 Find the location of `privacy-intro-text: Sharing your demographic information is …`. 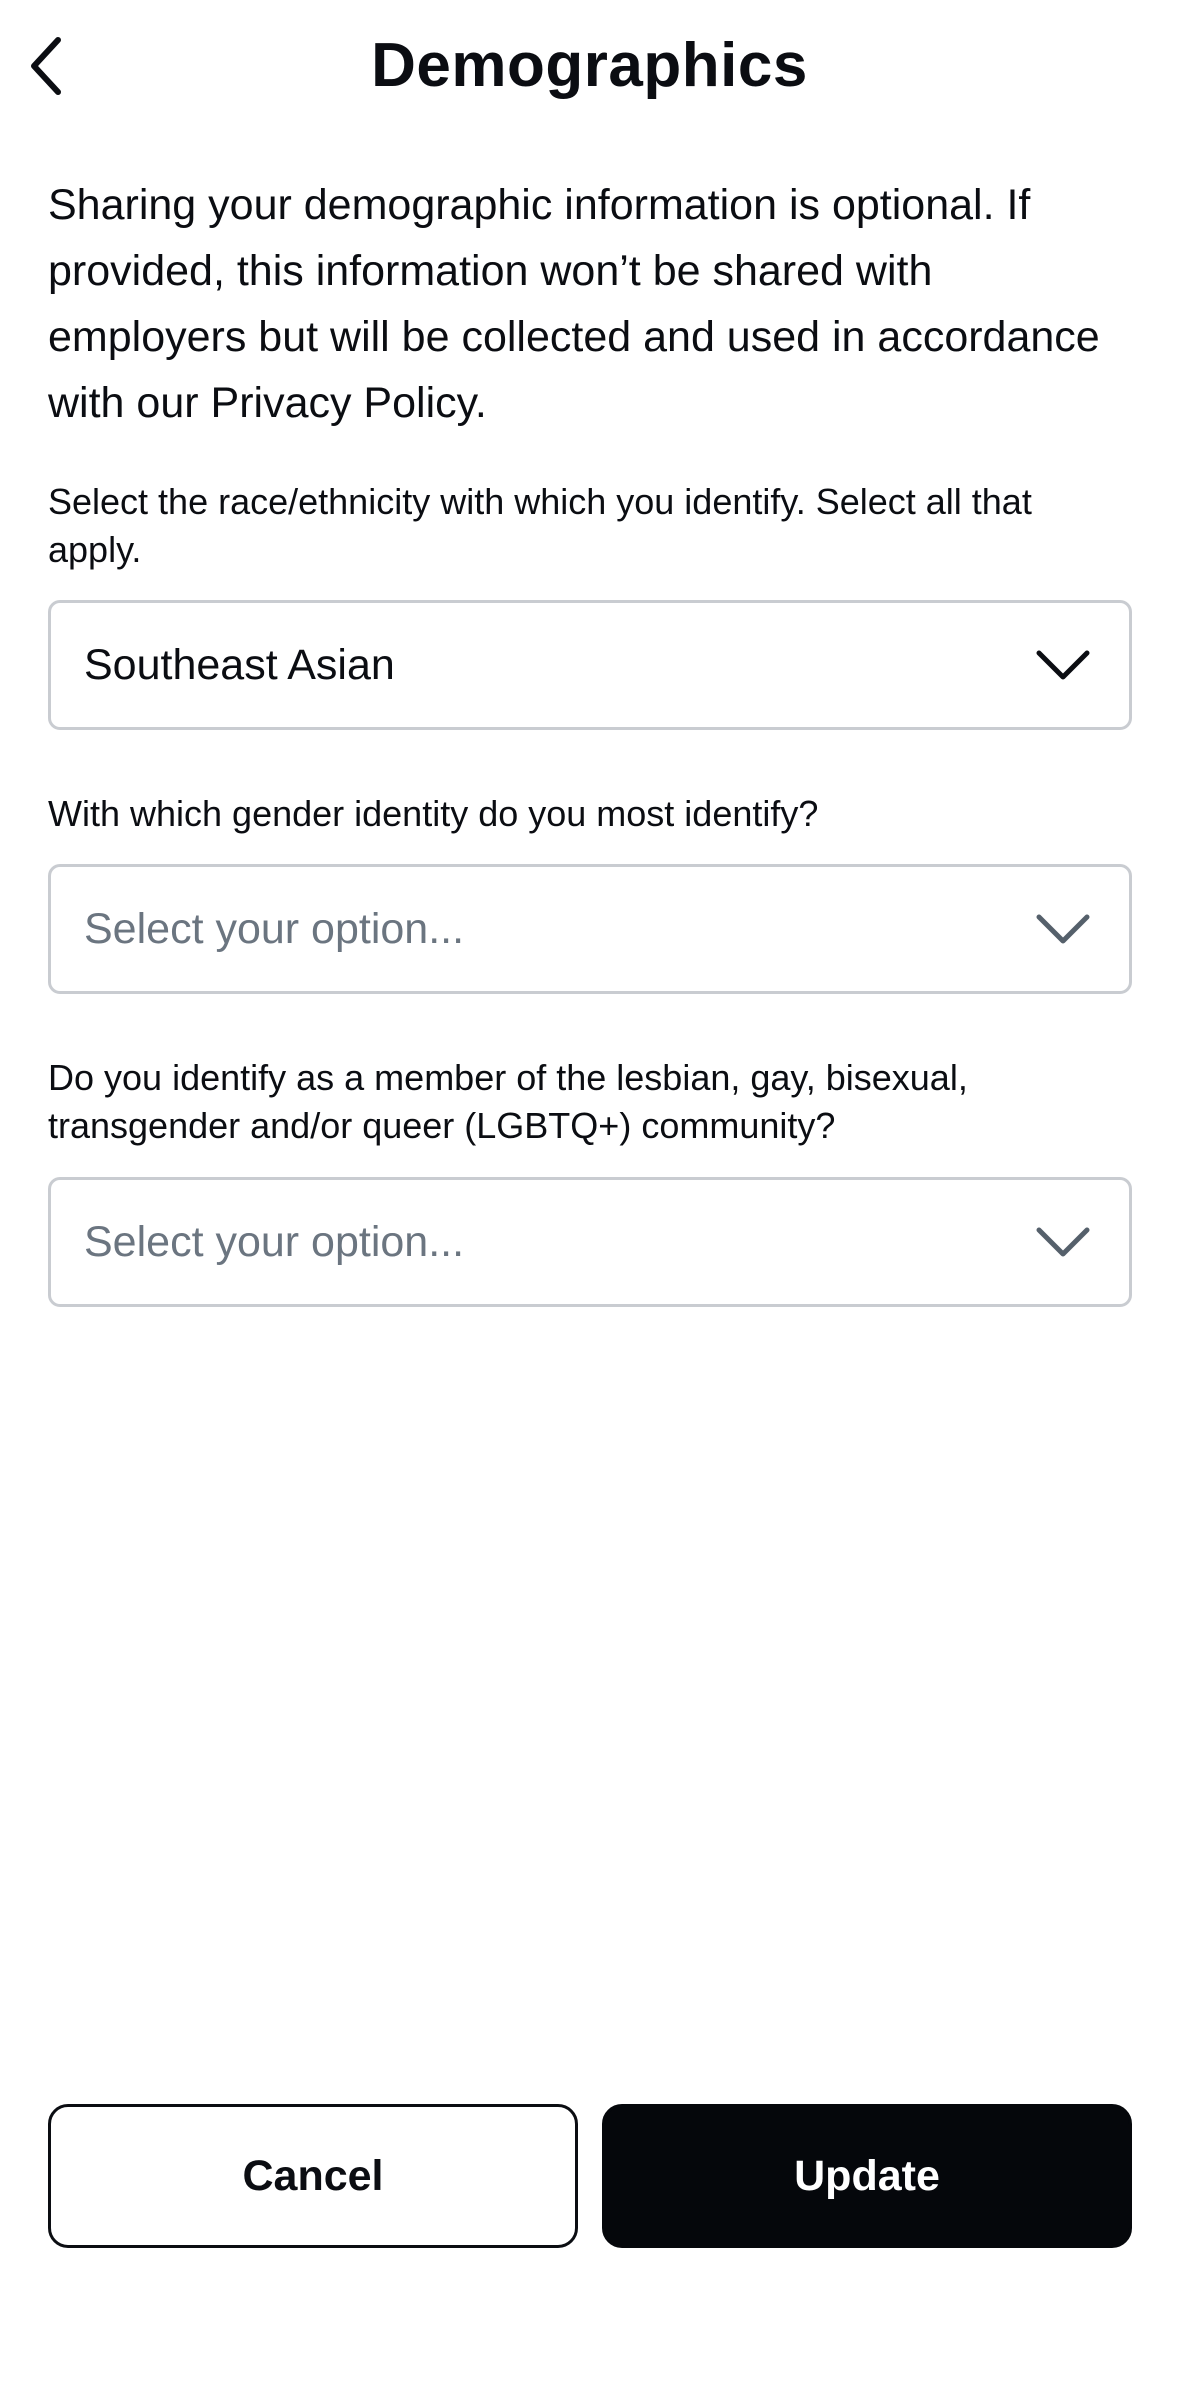

privacy-intro-text: Sharing your demographic information is … is located at coordinates (574, 304).